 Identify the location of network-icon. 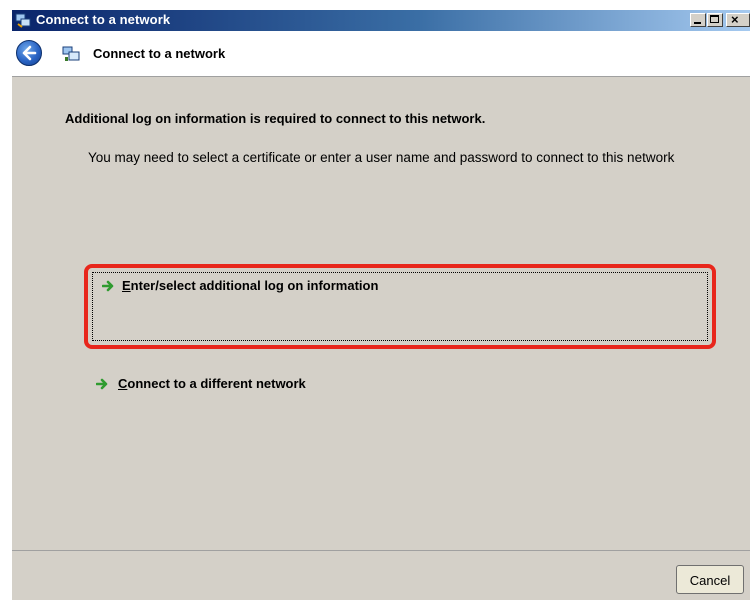
(71, 53).